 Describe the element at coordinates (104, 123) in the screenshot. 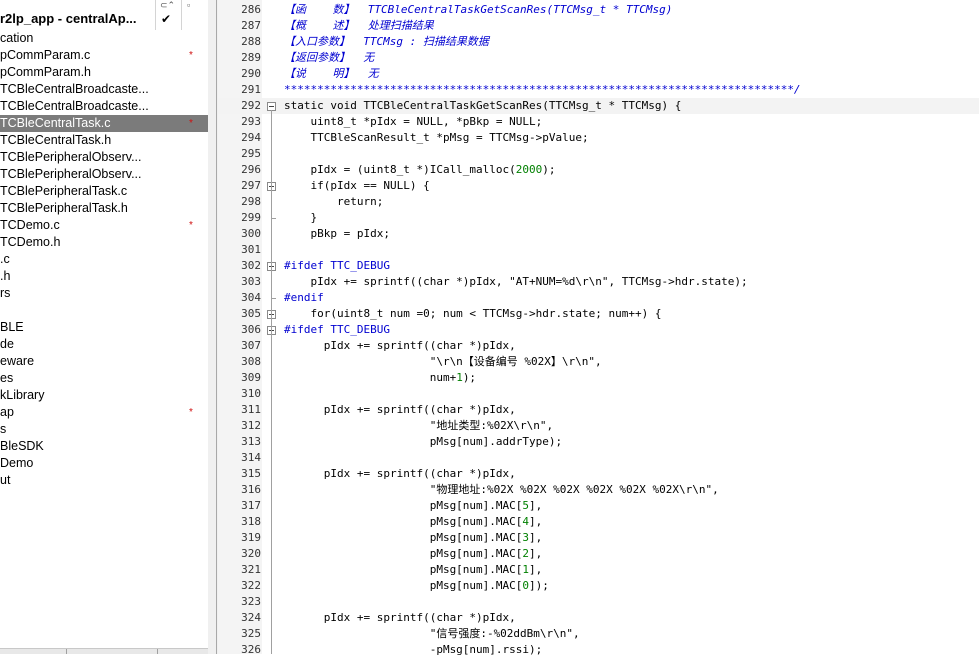

I see `tree-item: TCBleCentralTask.c *` at that location.